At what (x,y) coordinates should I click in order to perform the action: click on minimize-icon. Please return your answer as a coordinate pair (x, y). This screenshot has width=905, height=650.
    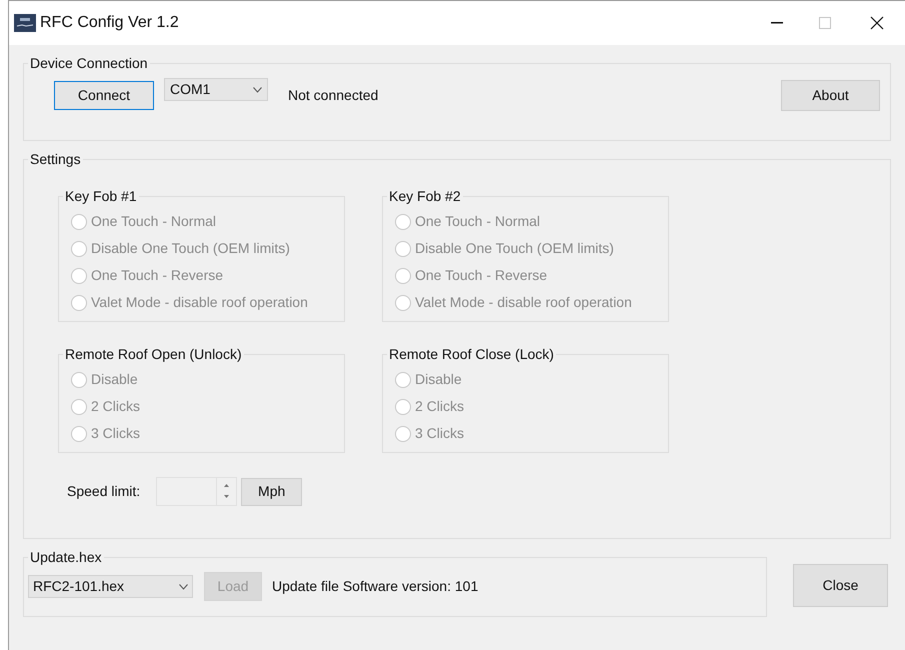
    Looking at the image, I should click on (777, 23).